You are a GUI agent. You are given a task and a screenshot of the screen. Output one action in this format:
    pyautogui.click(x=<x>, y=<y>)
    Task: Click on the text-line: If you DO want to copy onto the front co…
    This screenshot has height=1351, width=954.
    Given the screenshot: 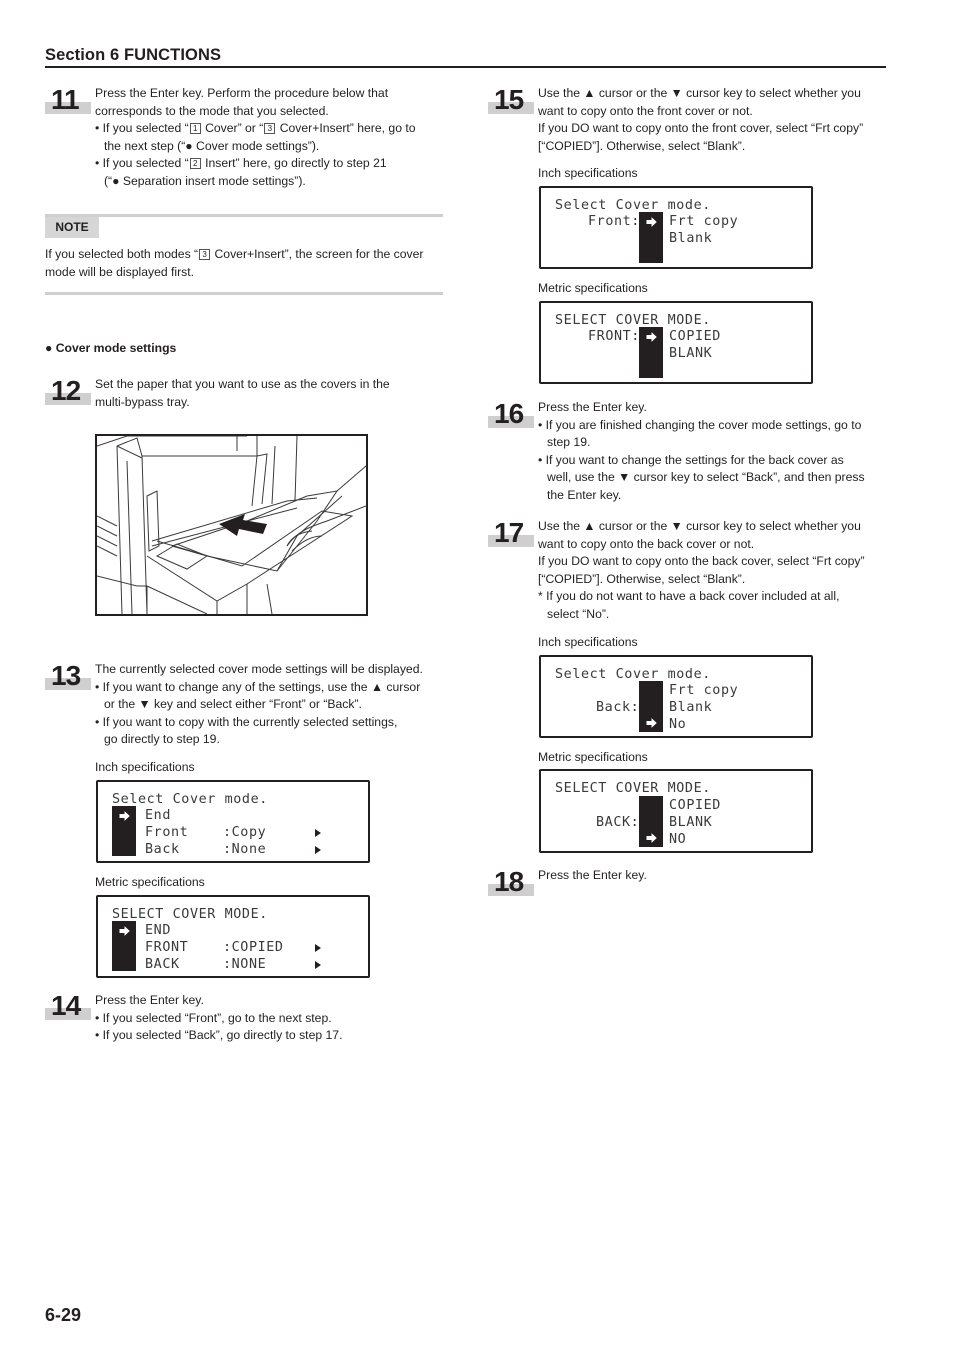 What is the action you would take?
    pyautogui.click(x=701, y=128)
    